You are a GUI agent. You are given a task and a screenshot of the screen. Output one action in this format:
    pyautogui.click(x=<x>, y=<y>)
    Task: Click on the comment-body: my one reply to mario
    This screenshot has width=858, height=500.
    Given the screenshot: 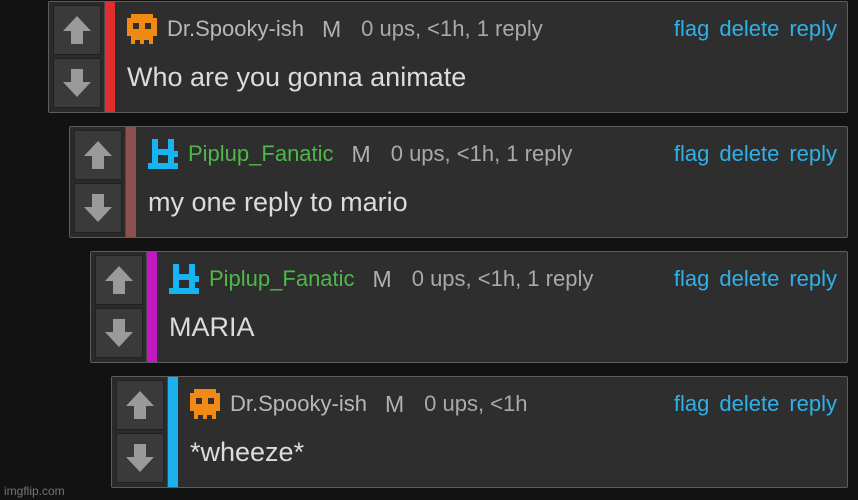 What is the action you would take?
    pyautogui.click(x=278, y=202)
    